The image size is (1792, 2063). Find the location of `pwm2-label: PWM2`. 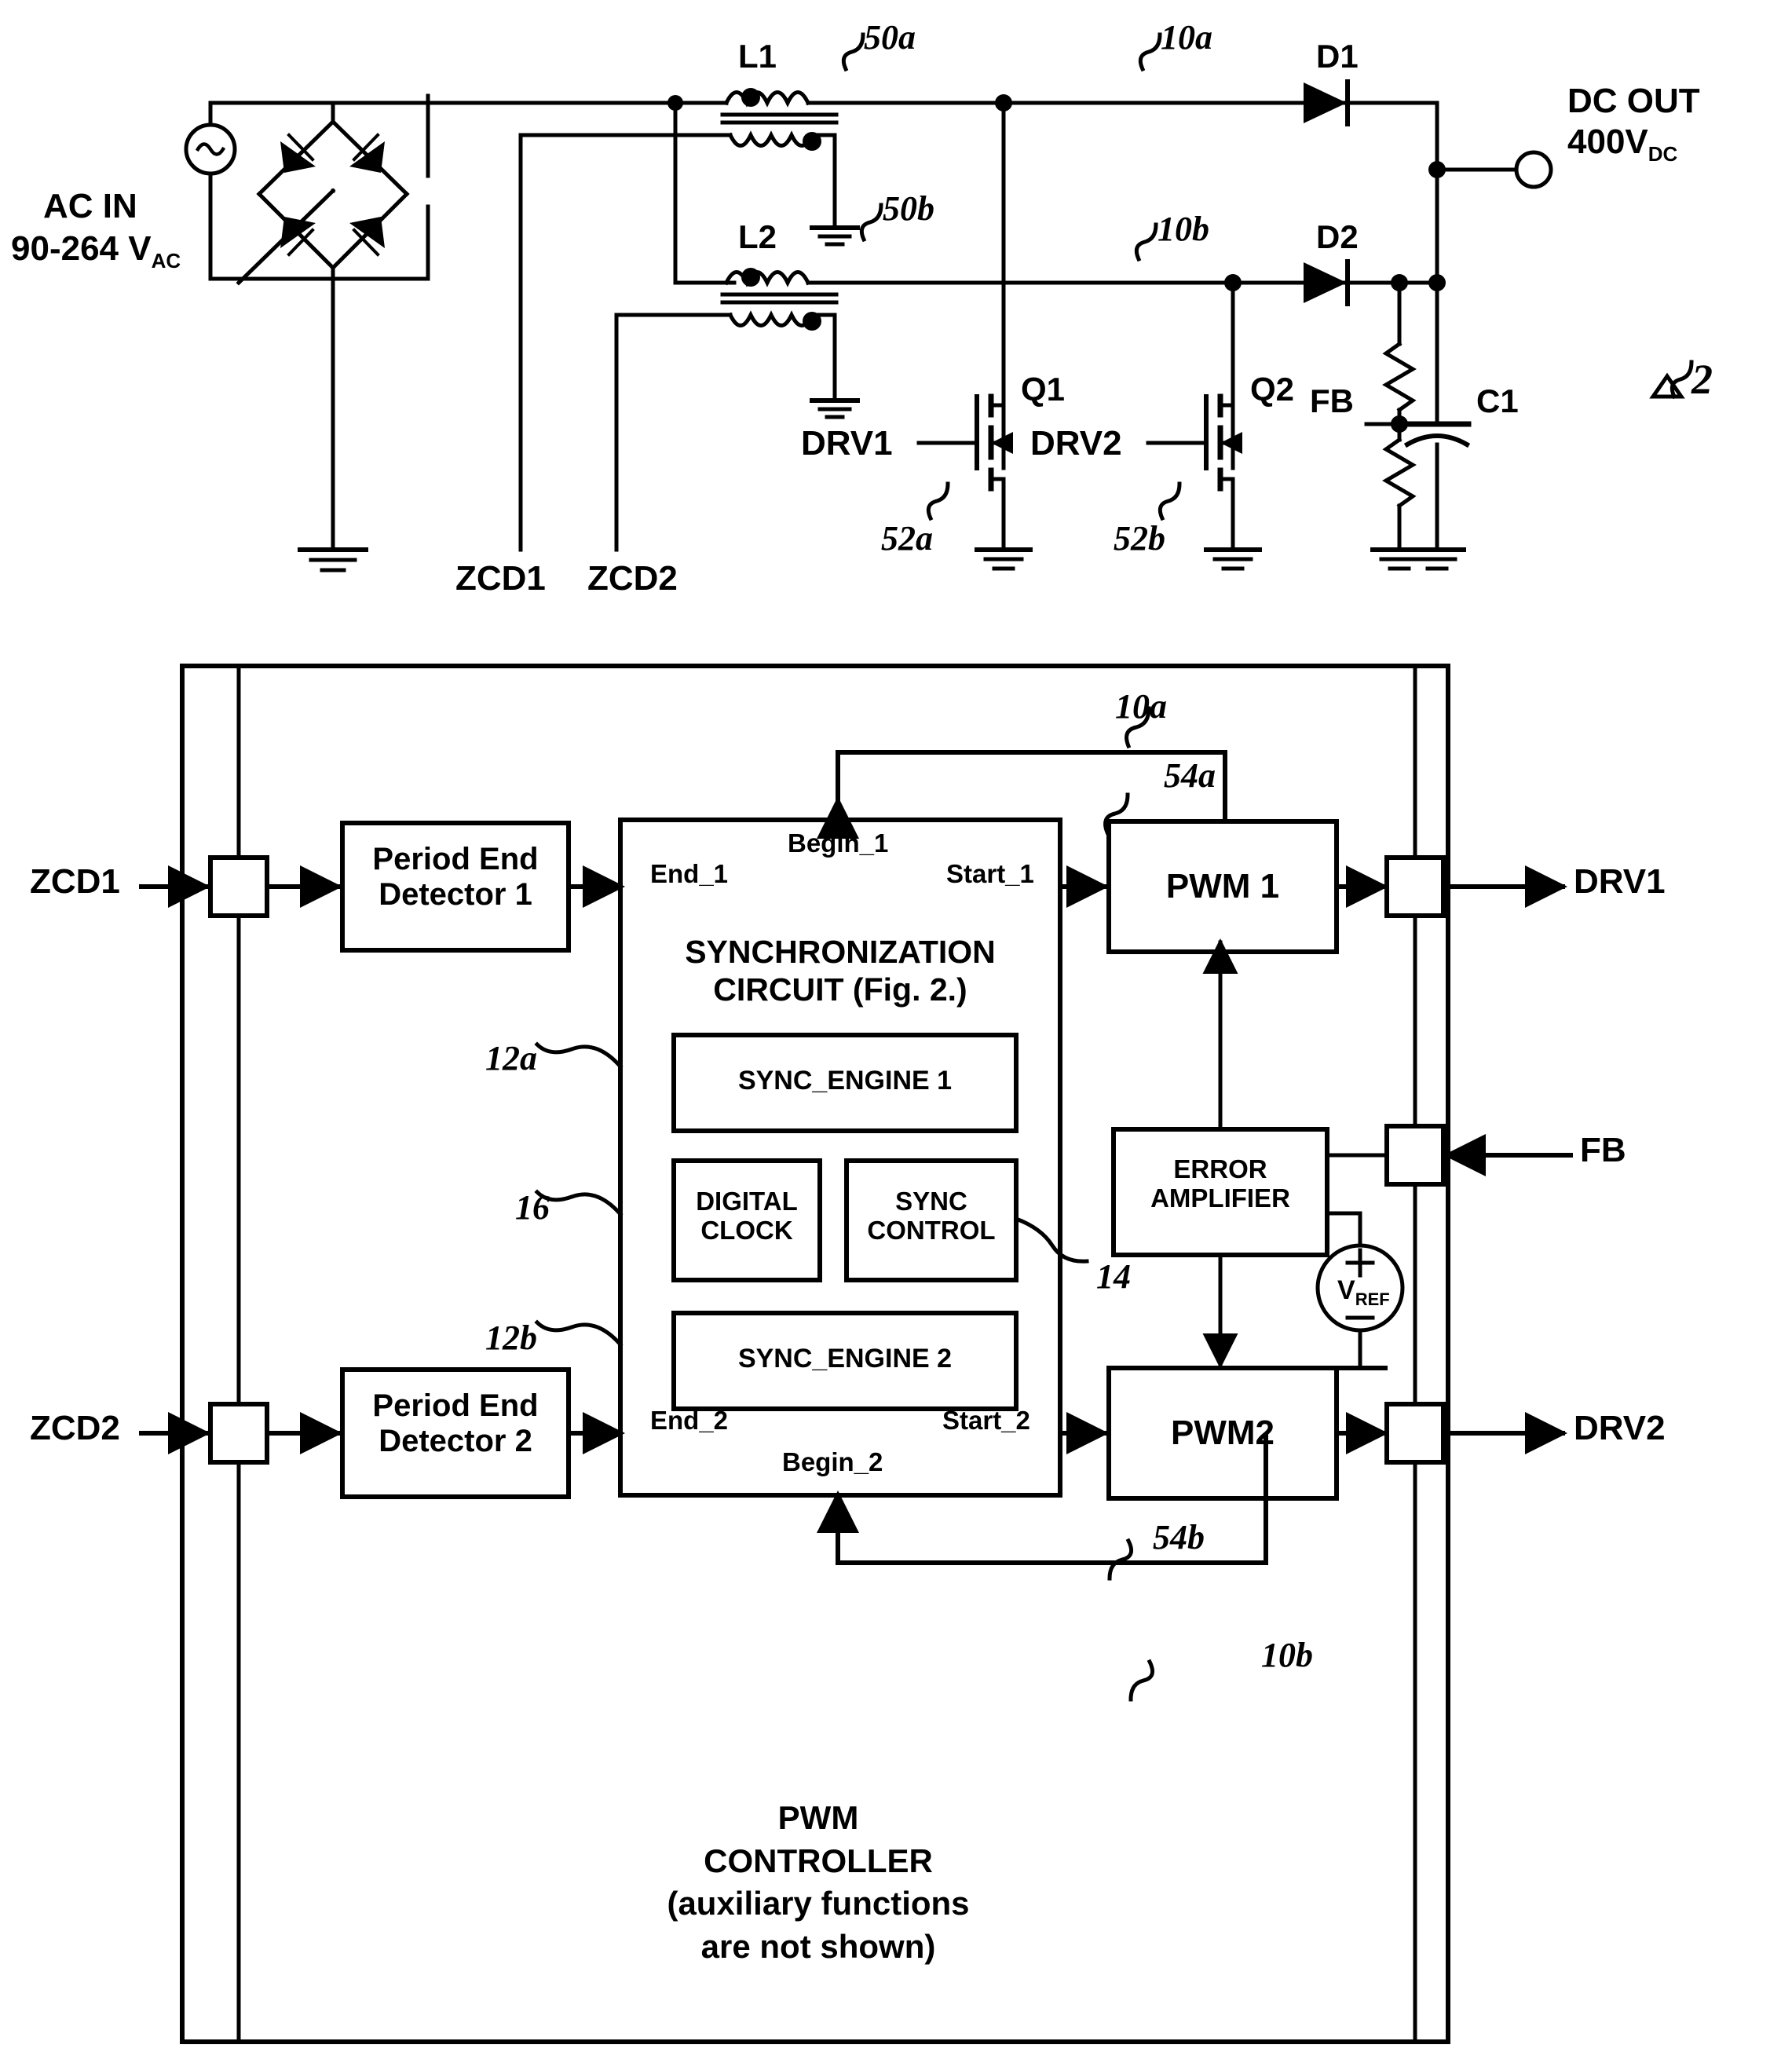

pwm2-label: PWM2 is located at coordinates (1223, 1433).